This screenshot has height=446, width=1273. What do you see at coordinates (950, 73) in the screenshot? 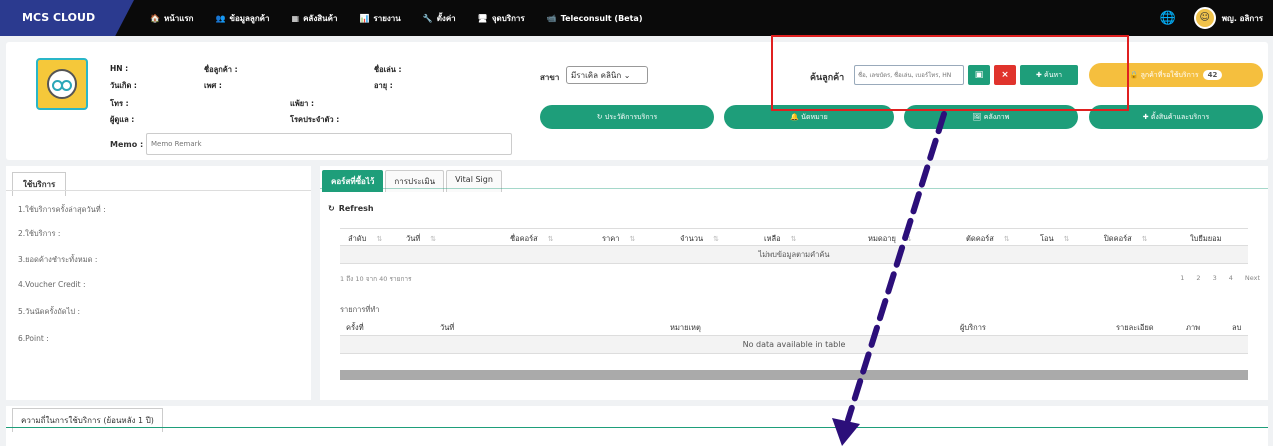
I see `annotation-highlight-box` at bounding box center [950, 73].